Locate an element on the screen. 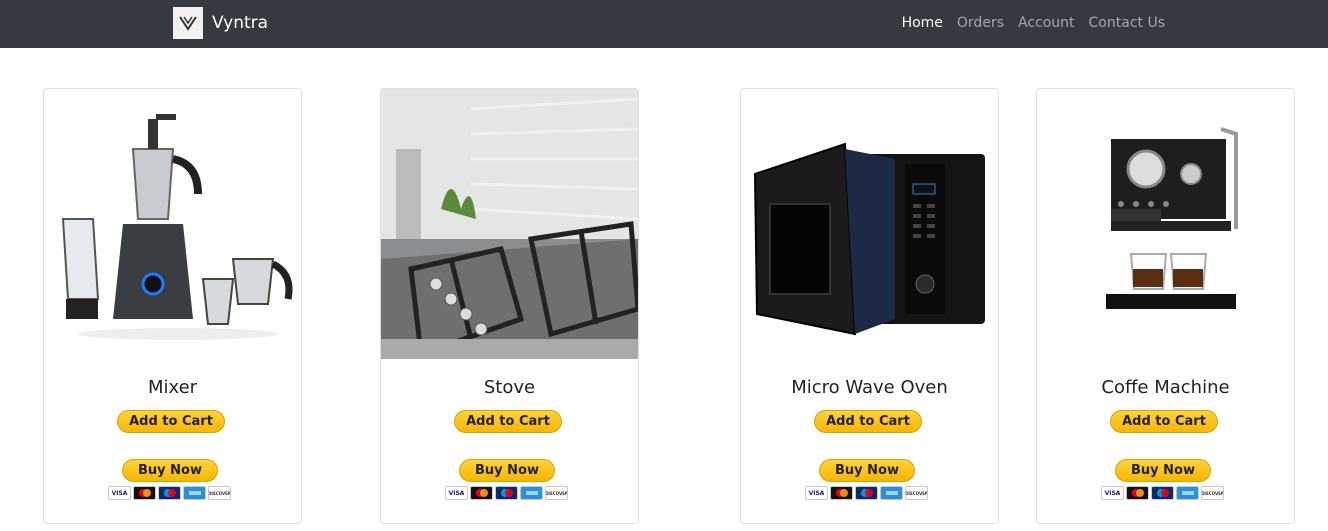 The width and height of the screenshot is (1328, 531). mixer-grinder-image is located at coordinates (172, 224).